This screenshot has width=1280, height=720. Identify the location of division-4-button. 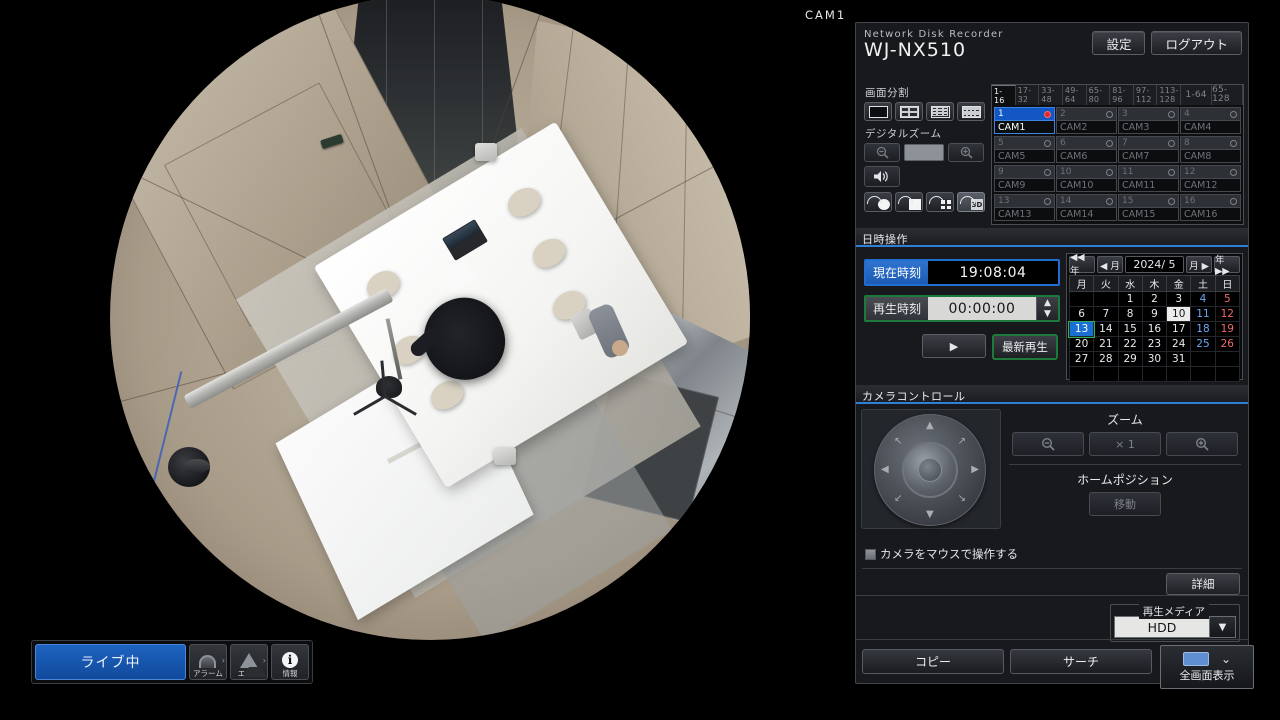
(909, 111).